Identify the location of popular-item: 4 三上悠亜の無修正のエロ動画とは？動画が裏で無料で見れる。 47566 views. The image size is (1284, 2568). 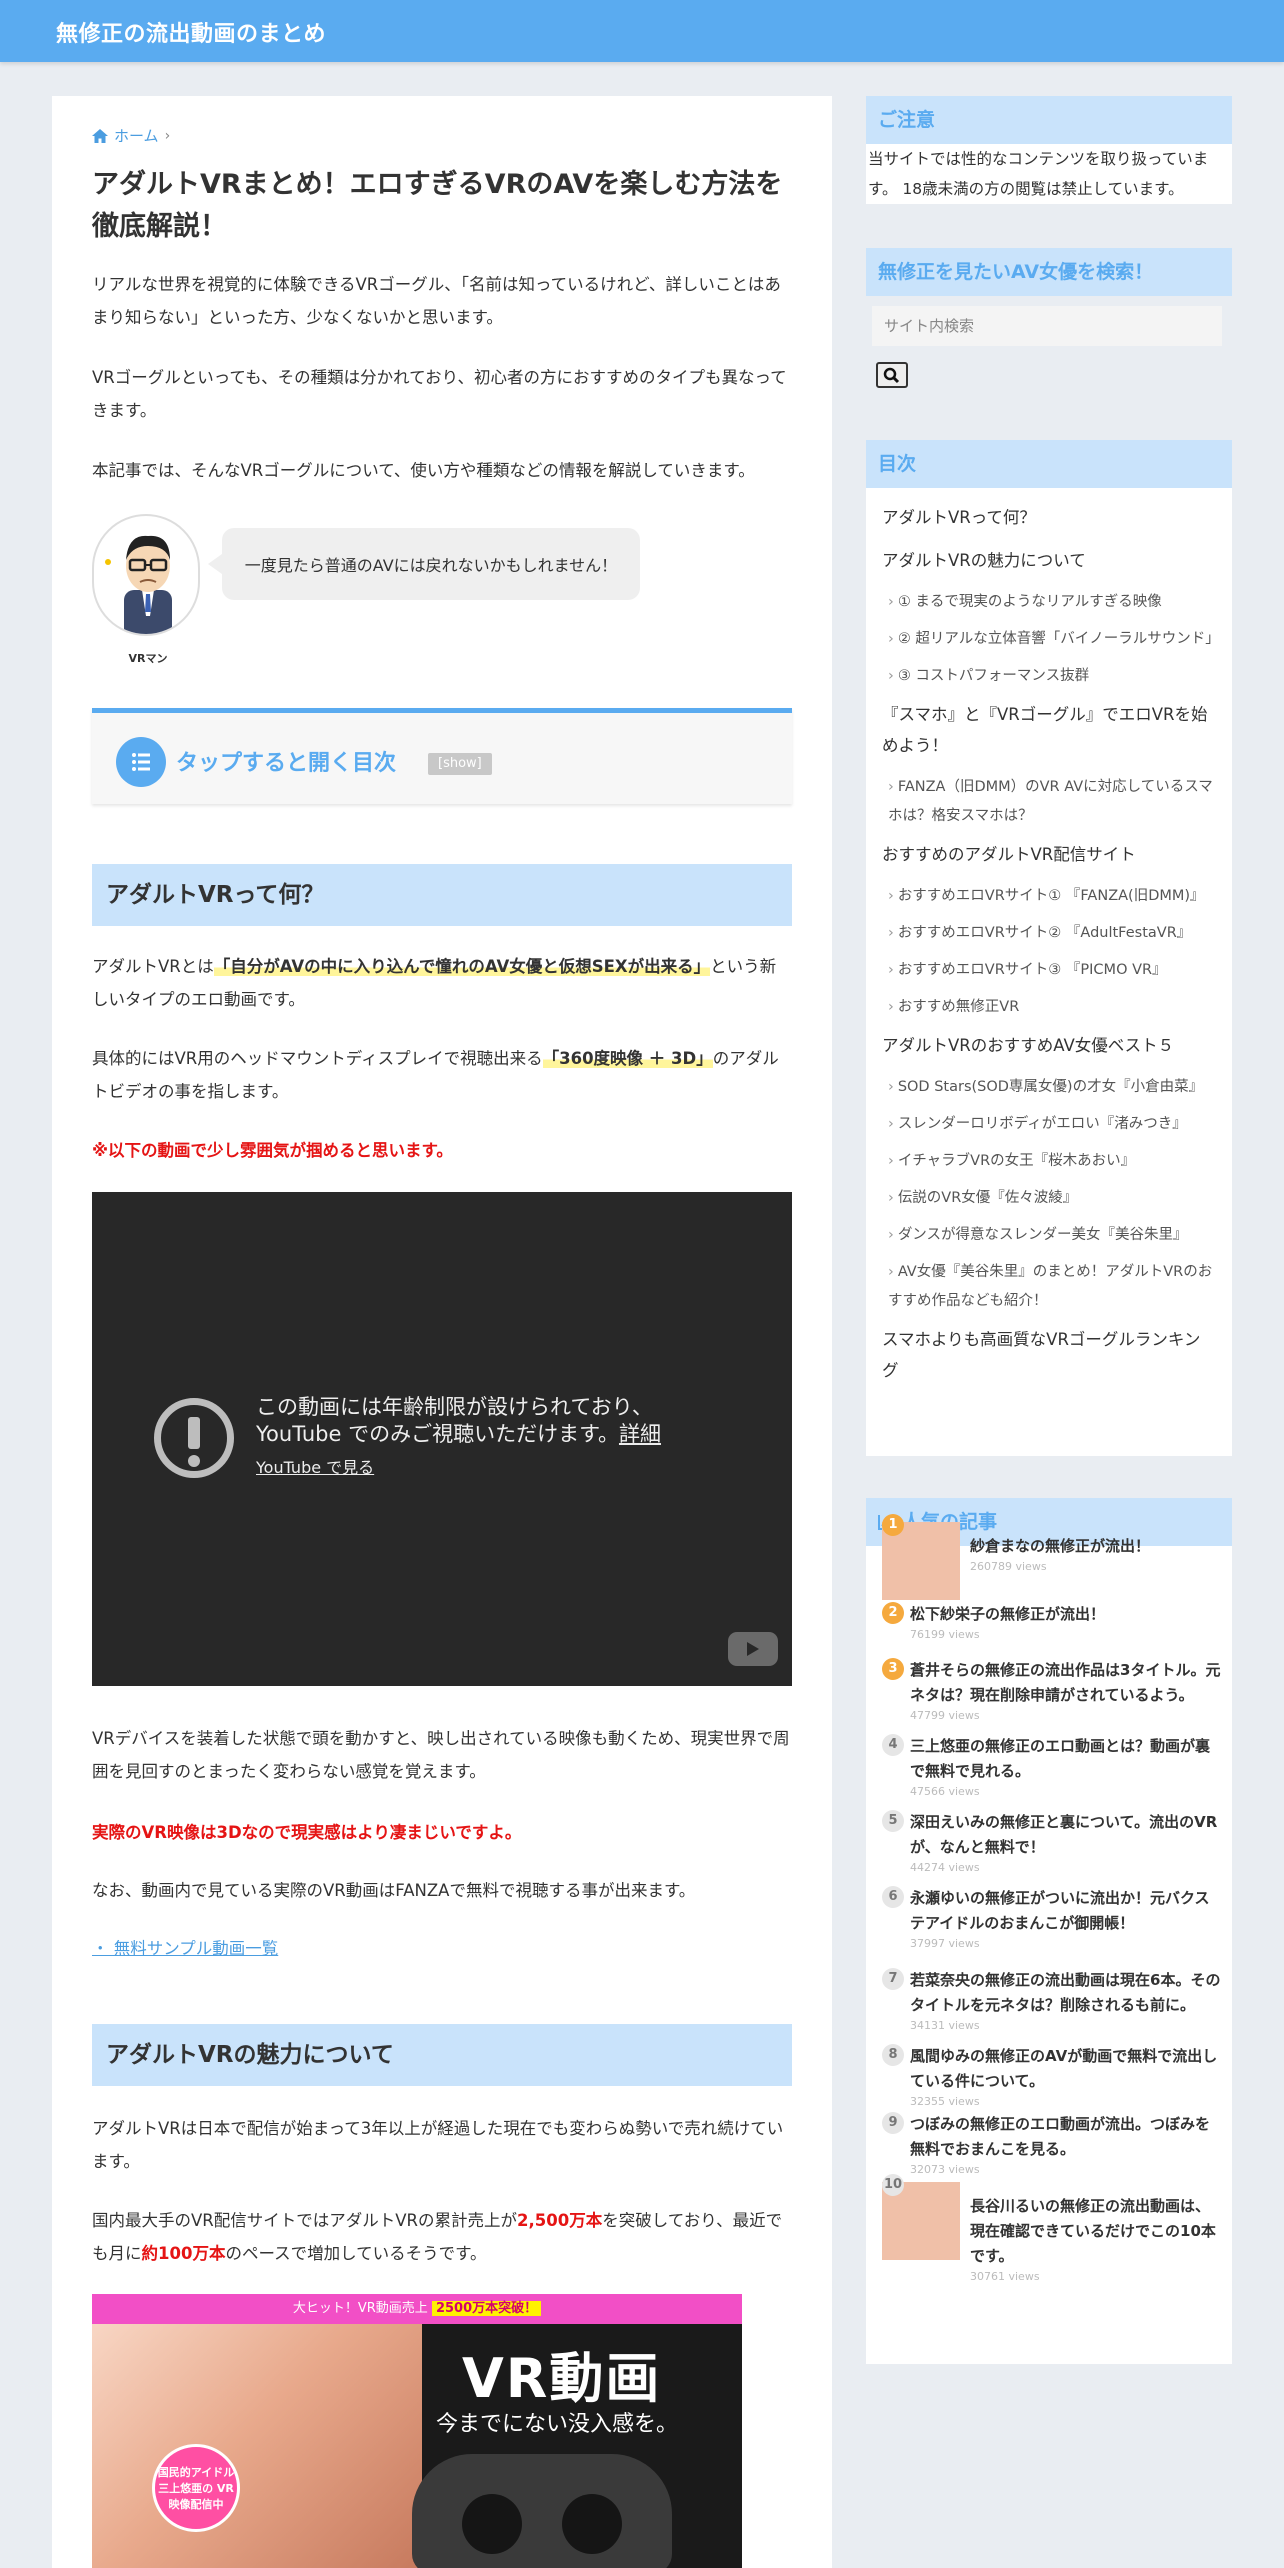
(1052, 1767).